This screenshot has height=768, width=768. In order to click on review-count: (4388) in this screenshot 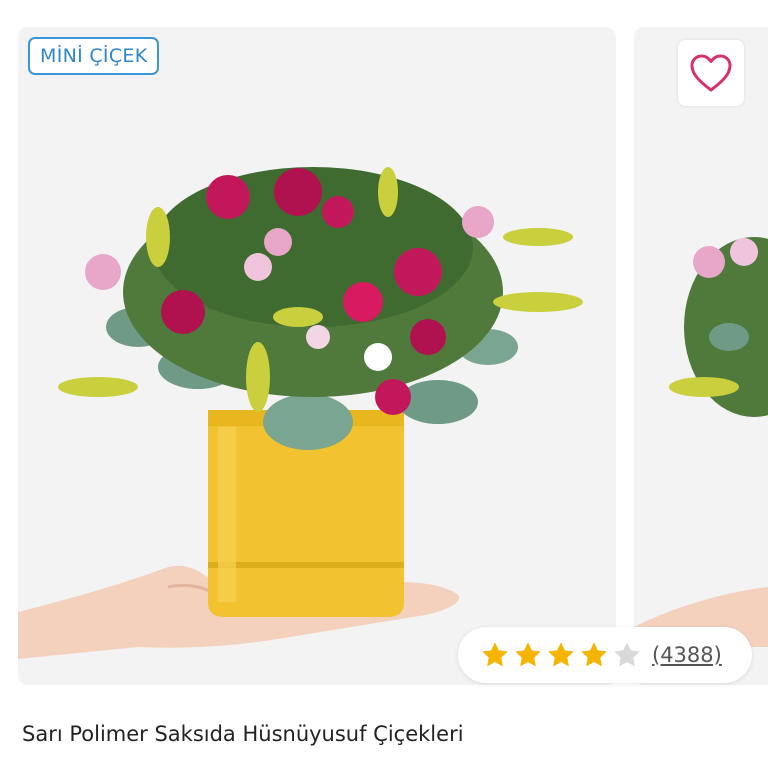, I will do `click(687, 655)`.